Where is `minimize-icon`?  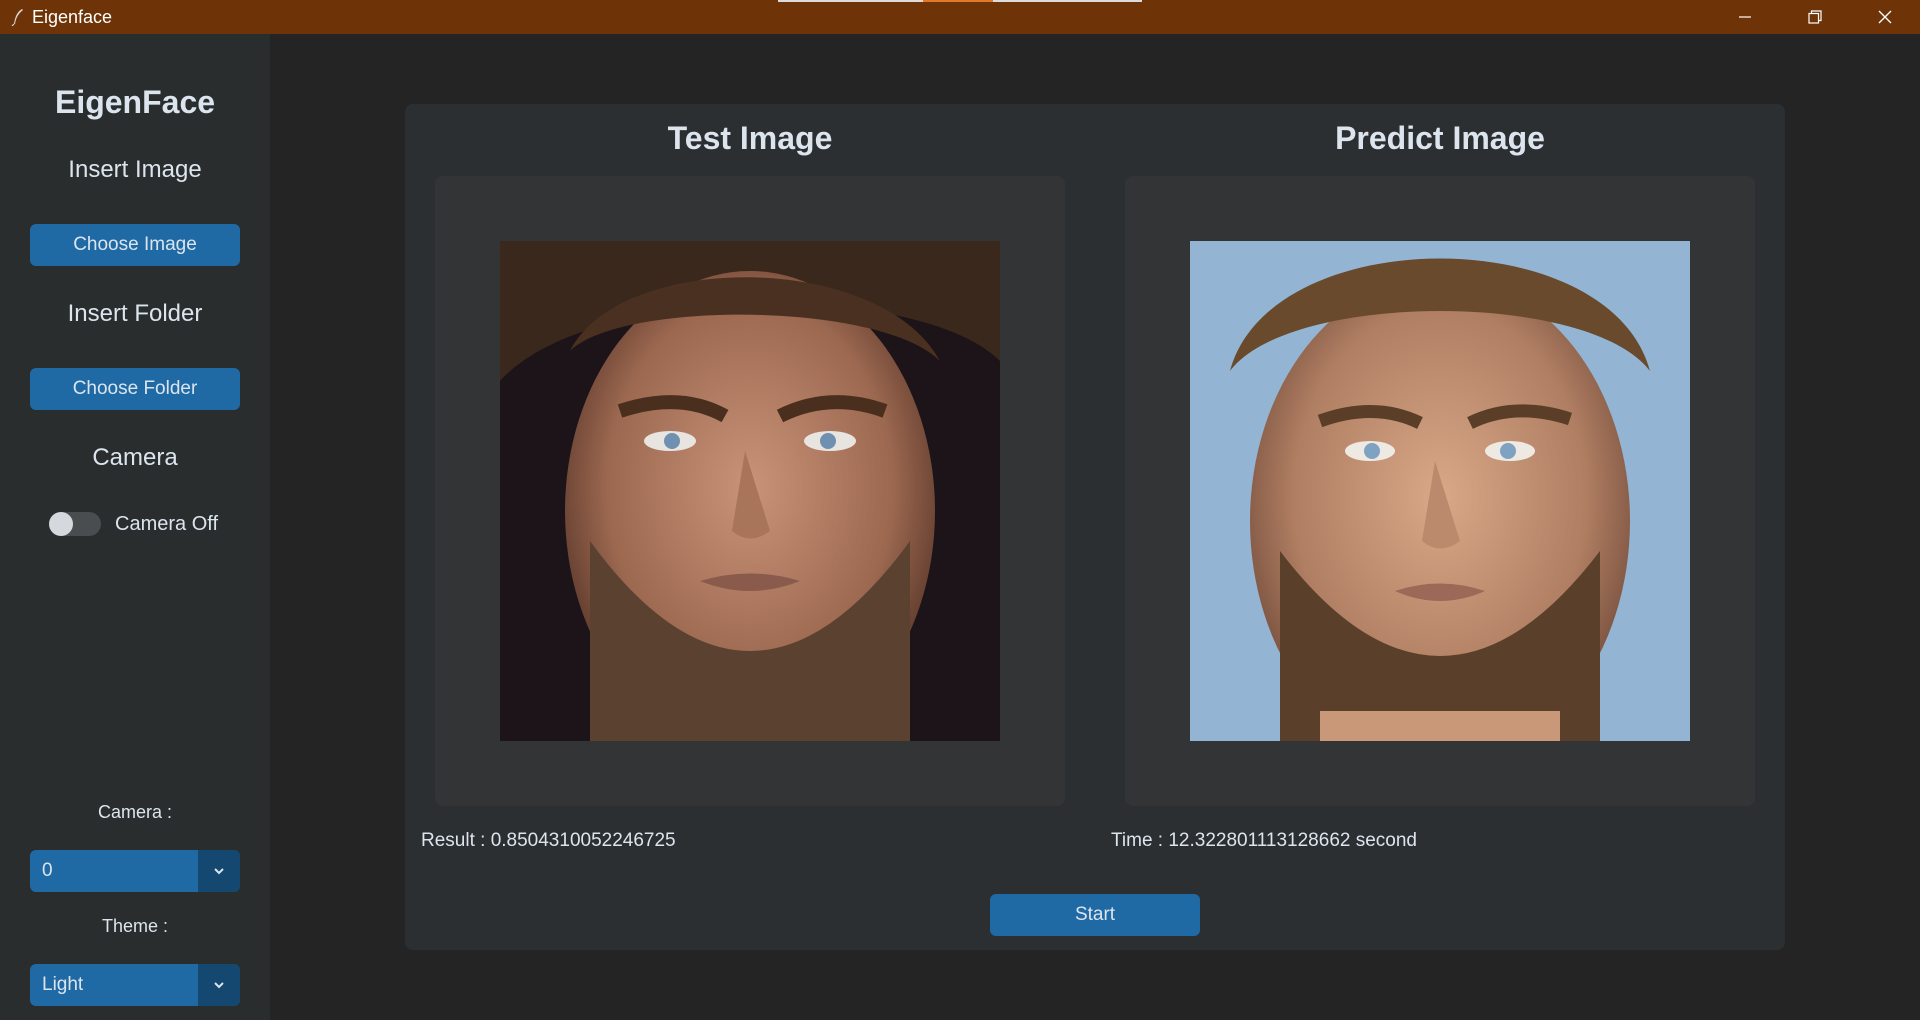 minimize-icon is located at coordinates (1745, 17).